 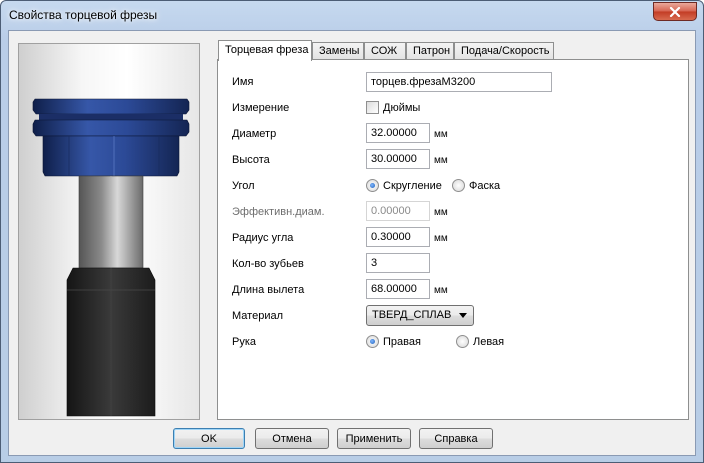 What do you see at coordinates (441, 160) in the screenshot?
I see `height-unit: мм` at bounding box center [441, 160].